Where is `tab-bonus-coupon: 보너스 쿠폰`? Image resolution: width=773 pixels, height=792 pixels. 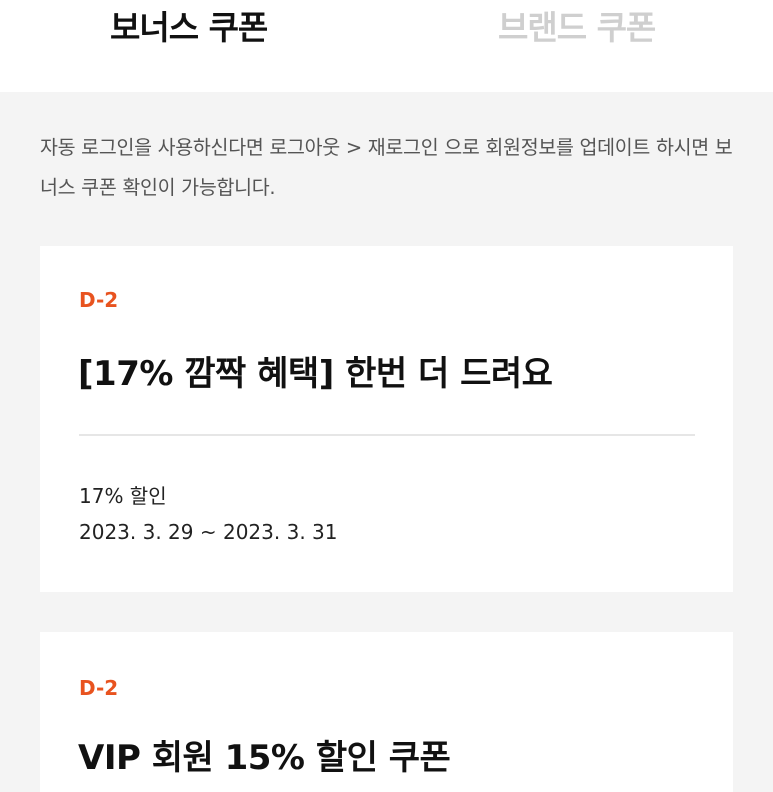 tab-bonus-coupon: 보너스 쿠폰 is located at coordinates (189, 28).